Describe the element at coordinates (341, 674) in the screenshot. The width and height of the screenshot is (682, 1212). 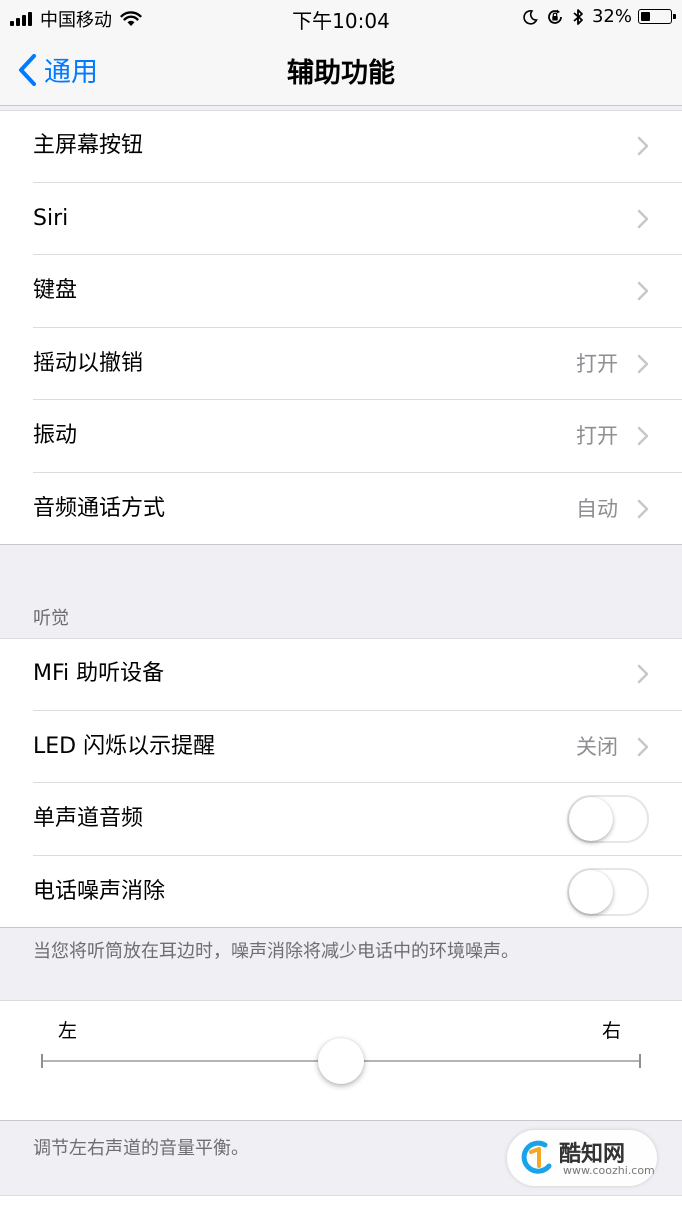
I see `setting-row-mfi-hearing-devices: MFi 助听设备` at that location.